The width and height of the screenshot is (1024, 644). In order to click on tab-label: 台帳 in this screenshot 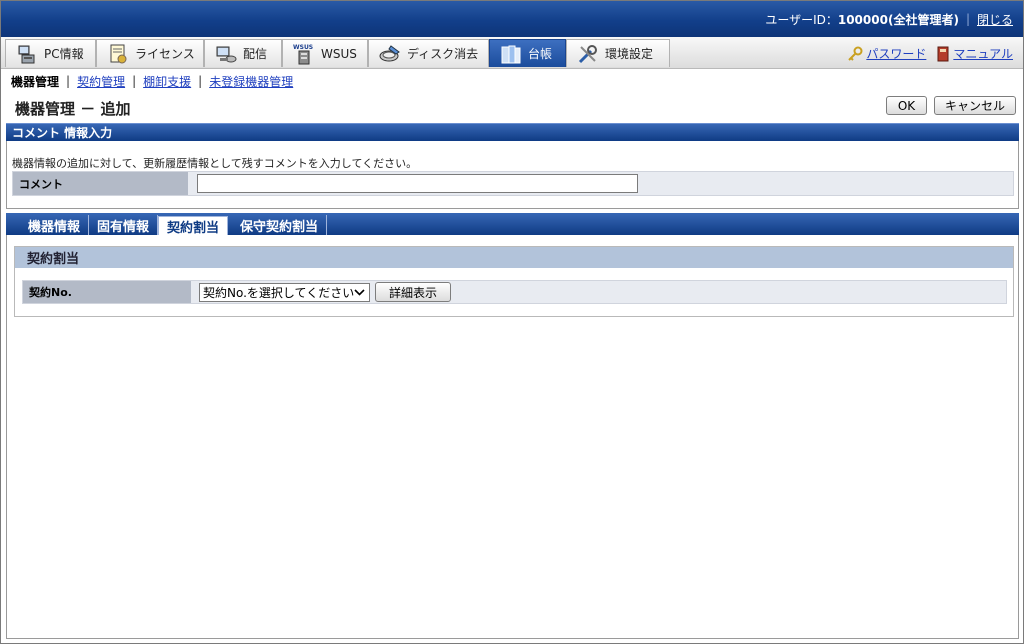, I will do `click(540, 54)`.